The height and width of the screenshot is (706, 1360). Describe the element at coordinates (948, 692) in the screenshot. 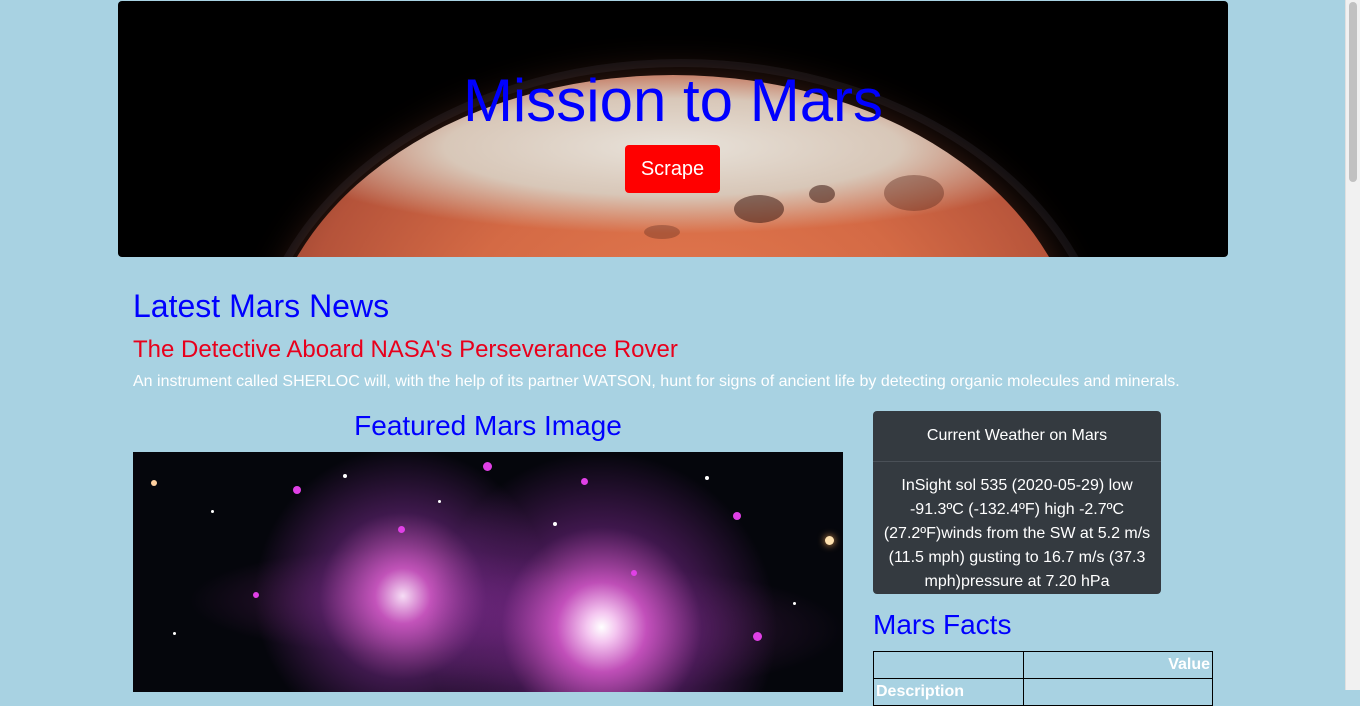

I see `table-cell: Description` at that location.